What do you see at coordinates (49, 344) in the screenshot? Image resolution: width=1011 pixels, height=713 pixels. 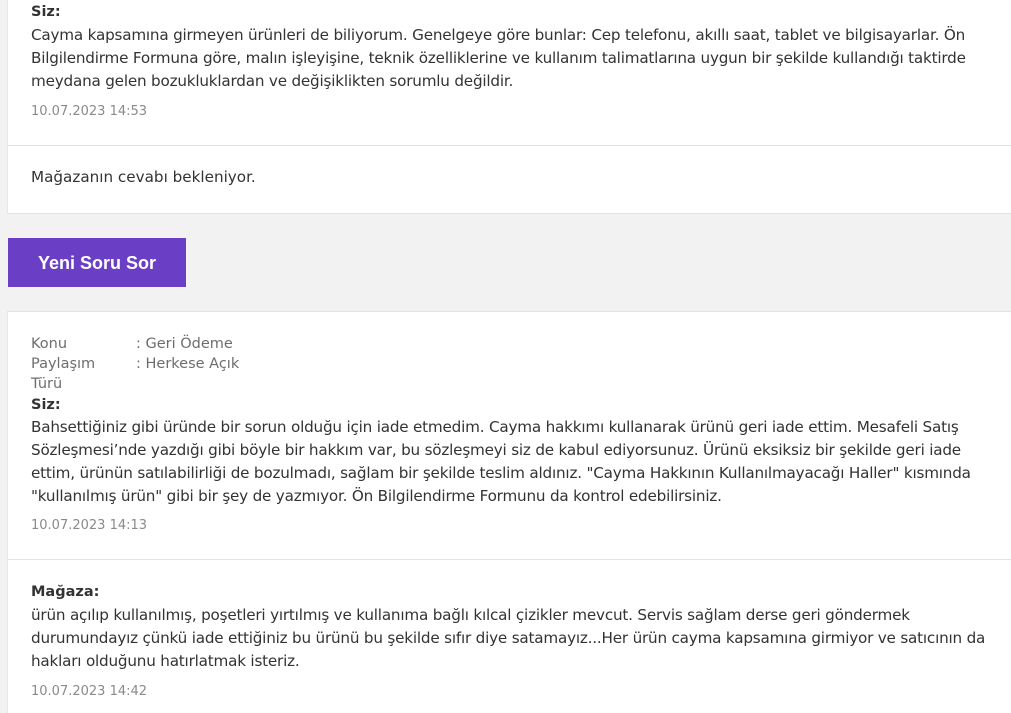 I see `subject-label: Konu` at bounding box center [49, 344].